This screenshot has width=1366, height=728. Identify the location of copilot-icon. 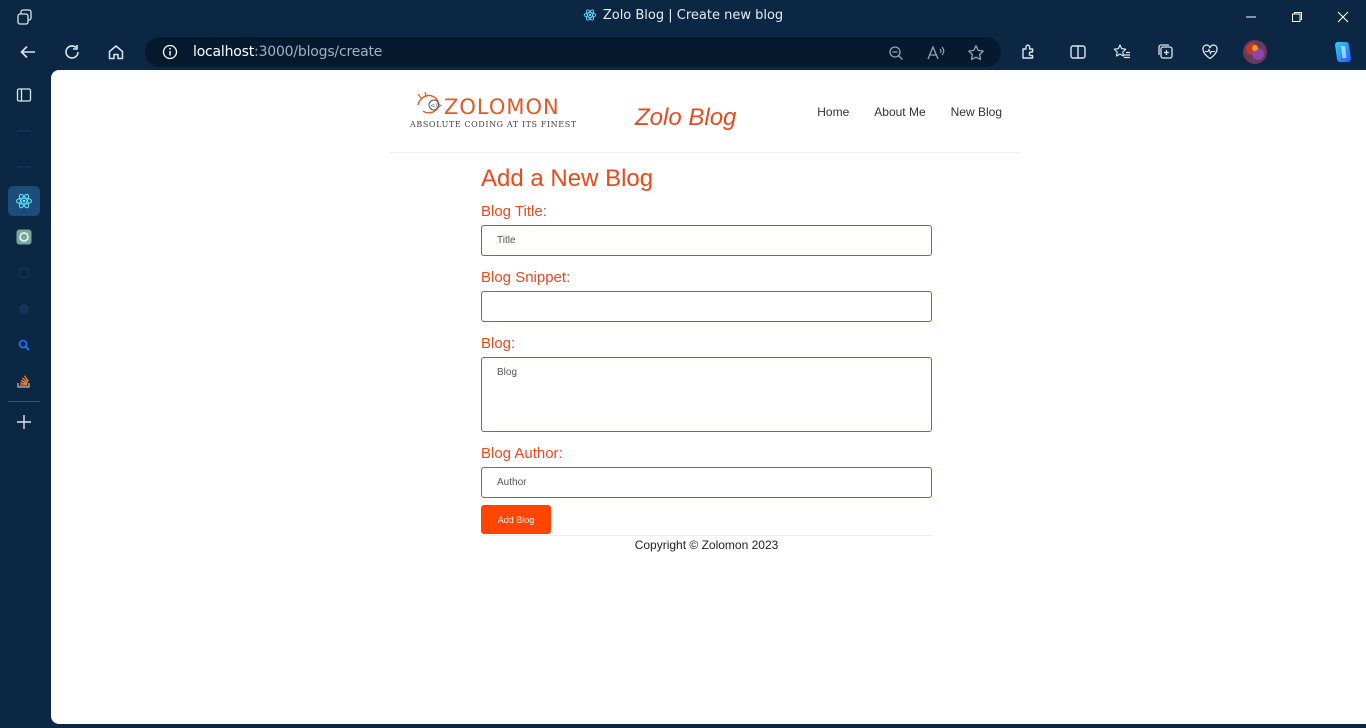
(1343, 52).